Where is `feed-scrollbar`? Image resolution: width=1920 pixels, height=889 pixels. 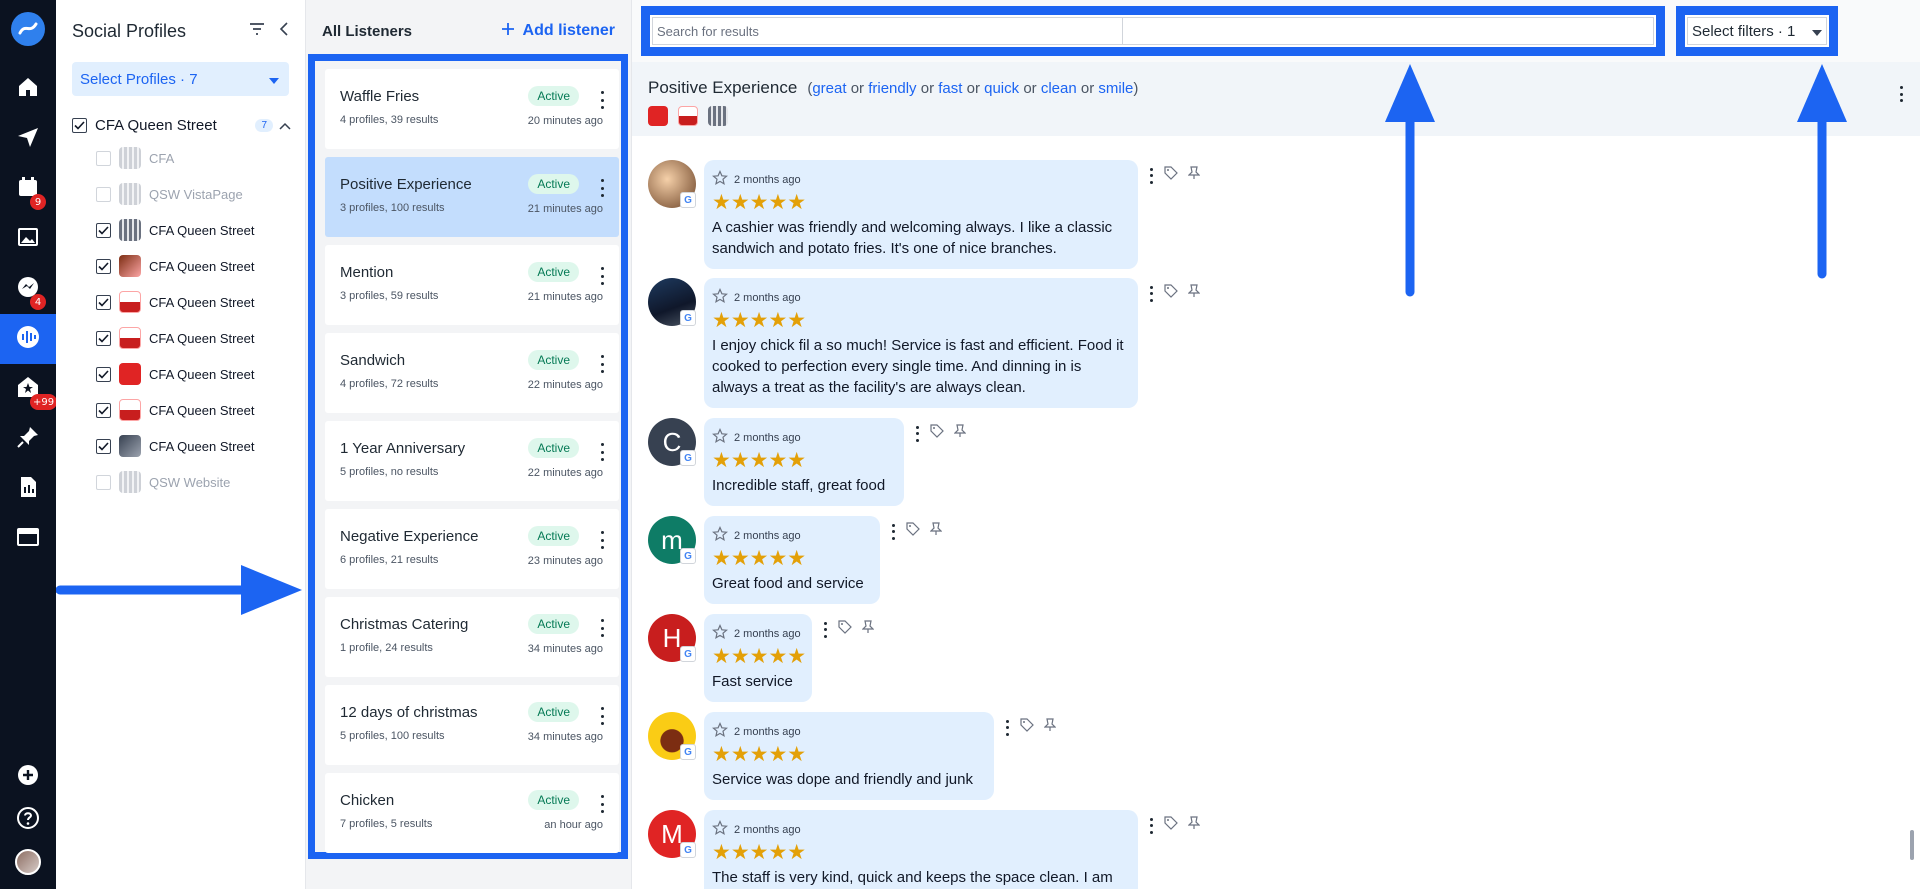 feed-scrollbar is located at coordinates (1912, 845).